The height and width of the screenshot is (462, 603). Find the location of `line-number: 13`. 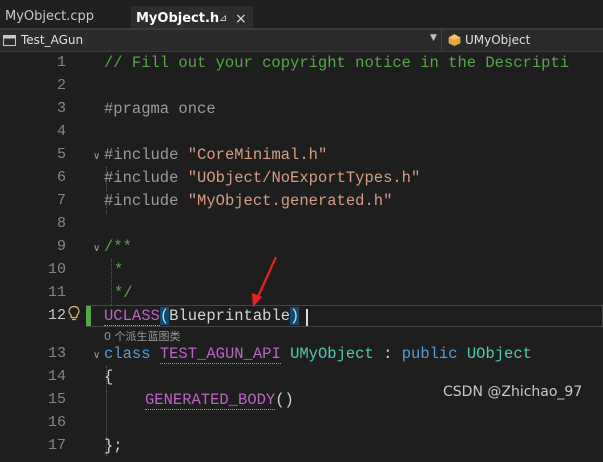

line-number: 13 is located at coordinates (56, 353).